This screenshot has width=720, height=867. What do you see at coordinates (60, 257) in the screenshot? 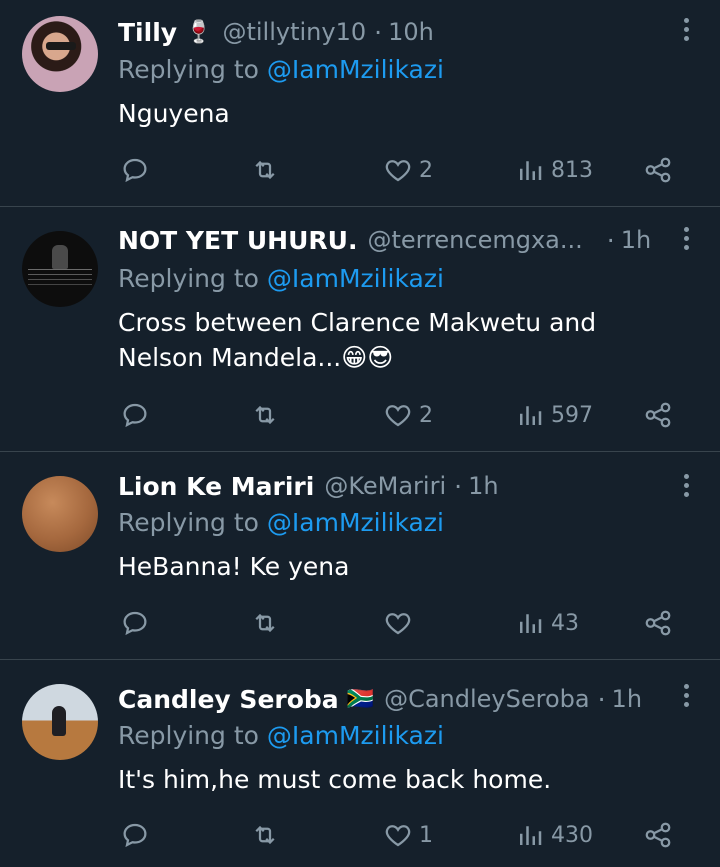
I see `avatar-figure` at bounding box center [60, 257].